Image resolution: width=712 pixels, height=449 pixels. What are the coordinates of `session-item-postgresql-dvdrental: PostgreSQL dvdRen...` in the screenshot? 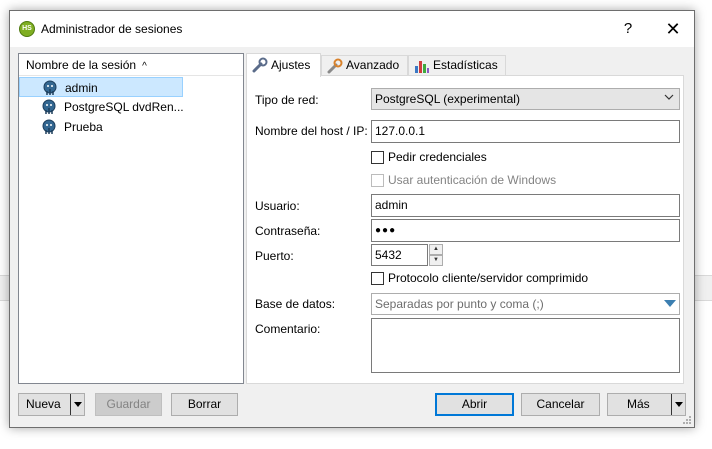 It's located at (131, 107).